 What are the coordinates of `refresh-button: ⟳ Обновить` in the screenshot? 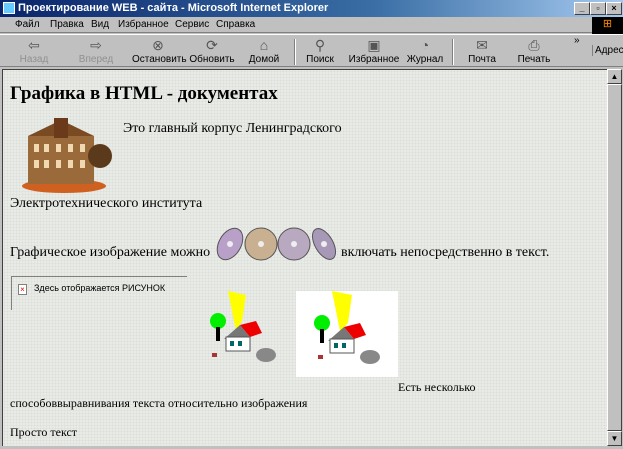 It's located at (212, 51).